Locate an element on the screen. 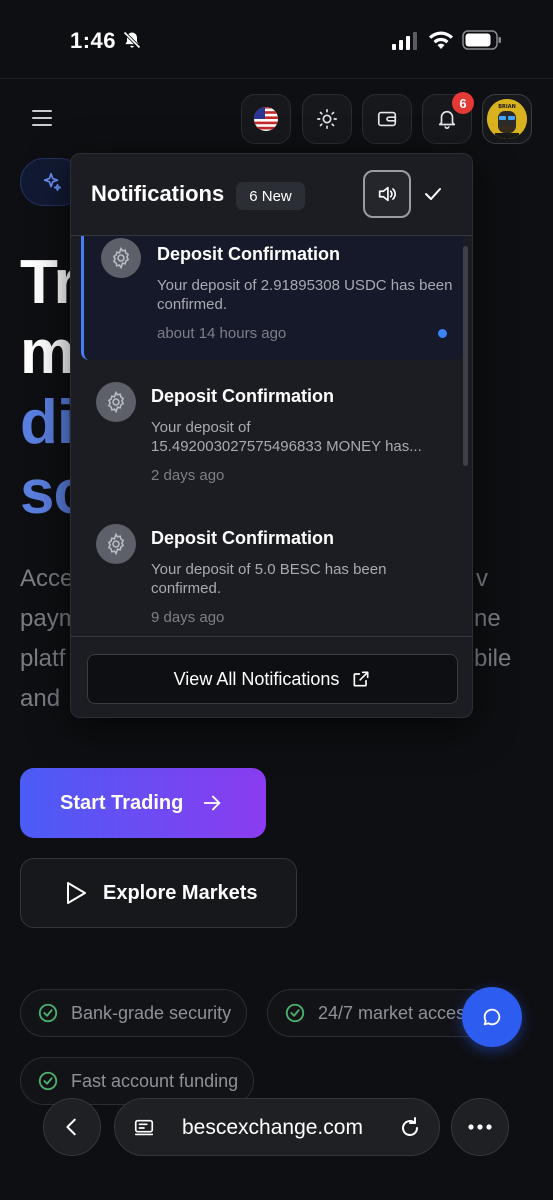  feature-pill-market-access: 24/7 market access is located at coordinates (380, 1013).